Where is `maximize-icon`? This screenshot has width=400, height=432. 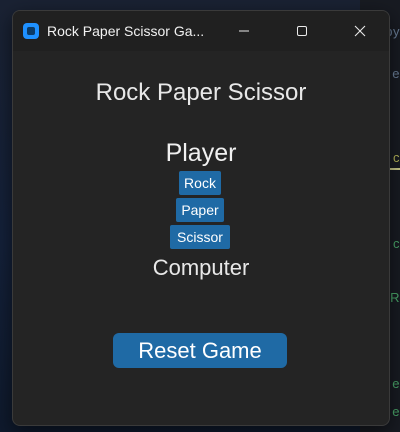
maximize-icon is located at coordinates (302, 31).